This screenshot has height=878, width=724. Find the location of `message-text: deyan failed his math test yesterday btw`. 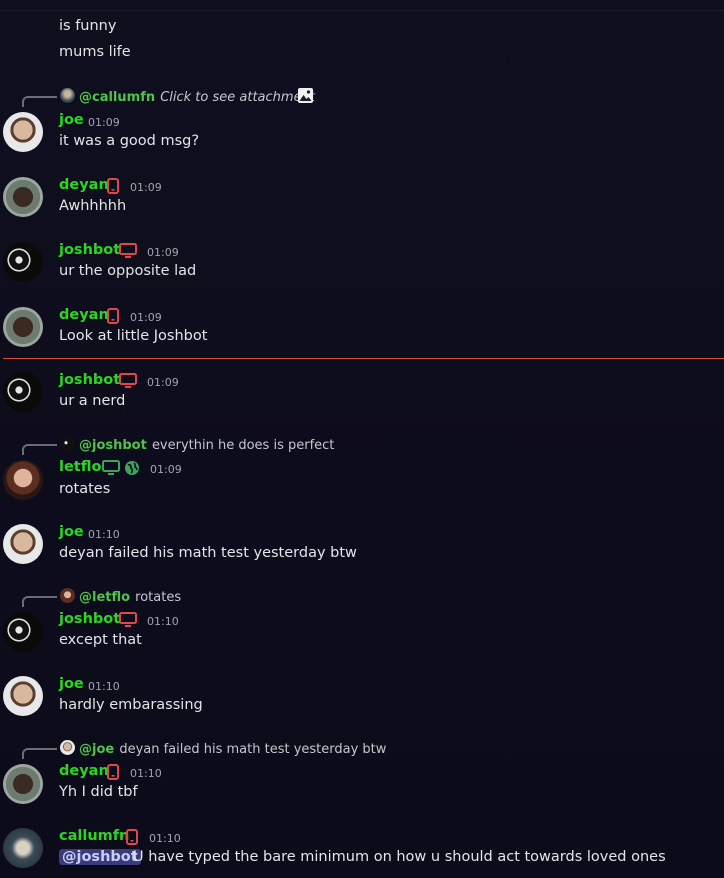

message-text: deyan failed his math test yesterday btw is located at coordinates (208, 553).